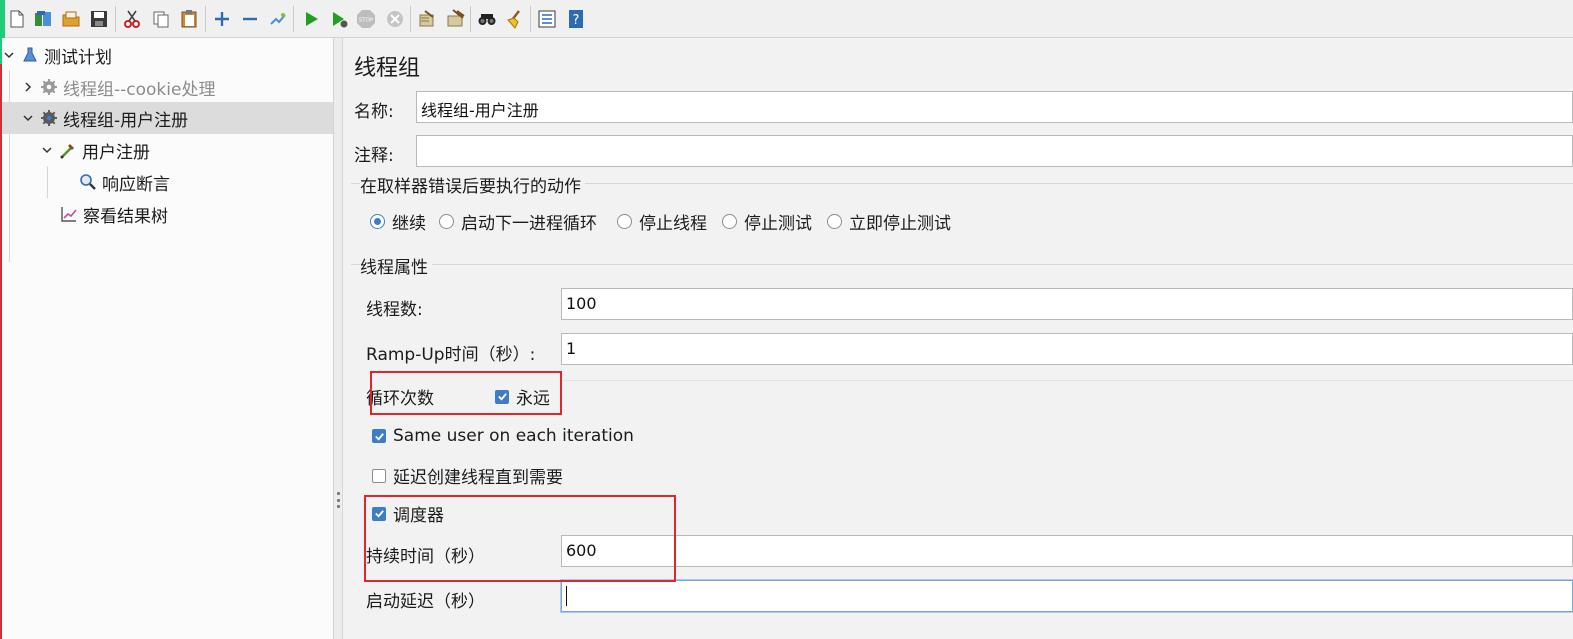 The height and width of the screenshot is (639, 1573). Describe the element at coordinates (1067, 596) in the screenshot. I see `startup-delay-field` at that location.